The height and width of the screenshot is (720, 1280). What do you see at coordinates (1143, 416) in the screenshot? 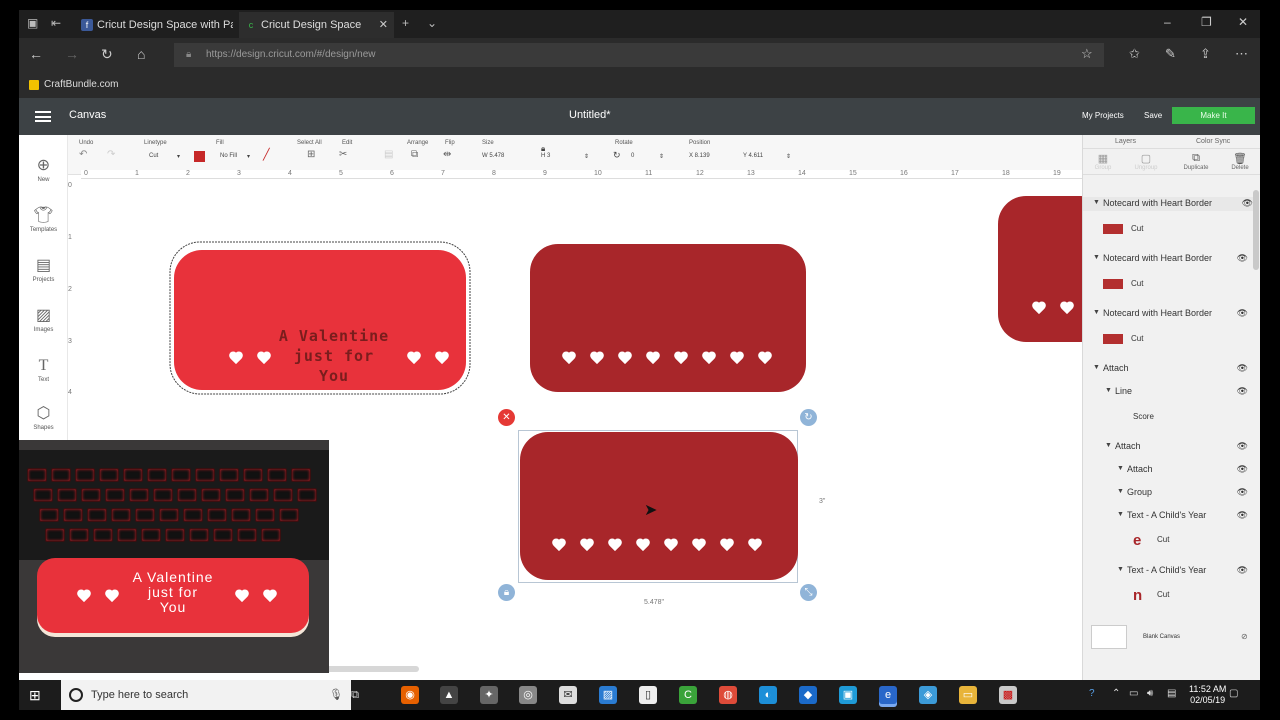
I see `layer-sub-row: Score` at bounding box center [1143, 416].